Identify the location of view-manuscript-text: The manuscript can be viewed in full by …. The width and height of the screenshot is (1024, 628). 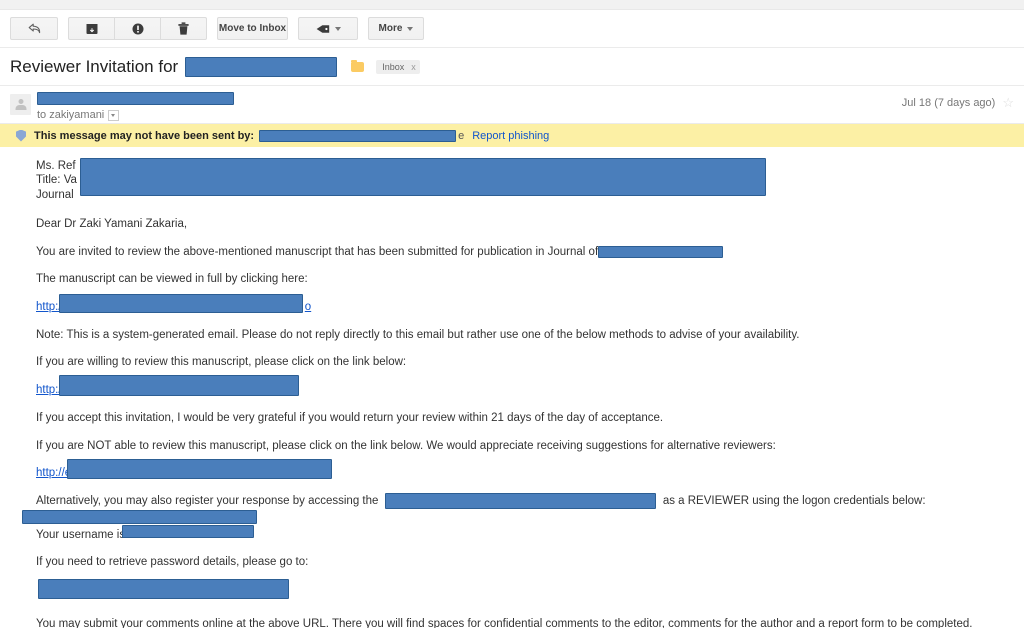
(172, 279).